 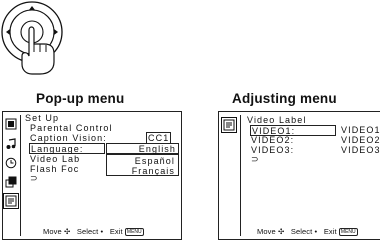 What do you see at coordinates (360, 130) in the screenshot?
I see `video1-value: VIDEO1` at bounding box center [360, 130].